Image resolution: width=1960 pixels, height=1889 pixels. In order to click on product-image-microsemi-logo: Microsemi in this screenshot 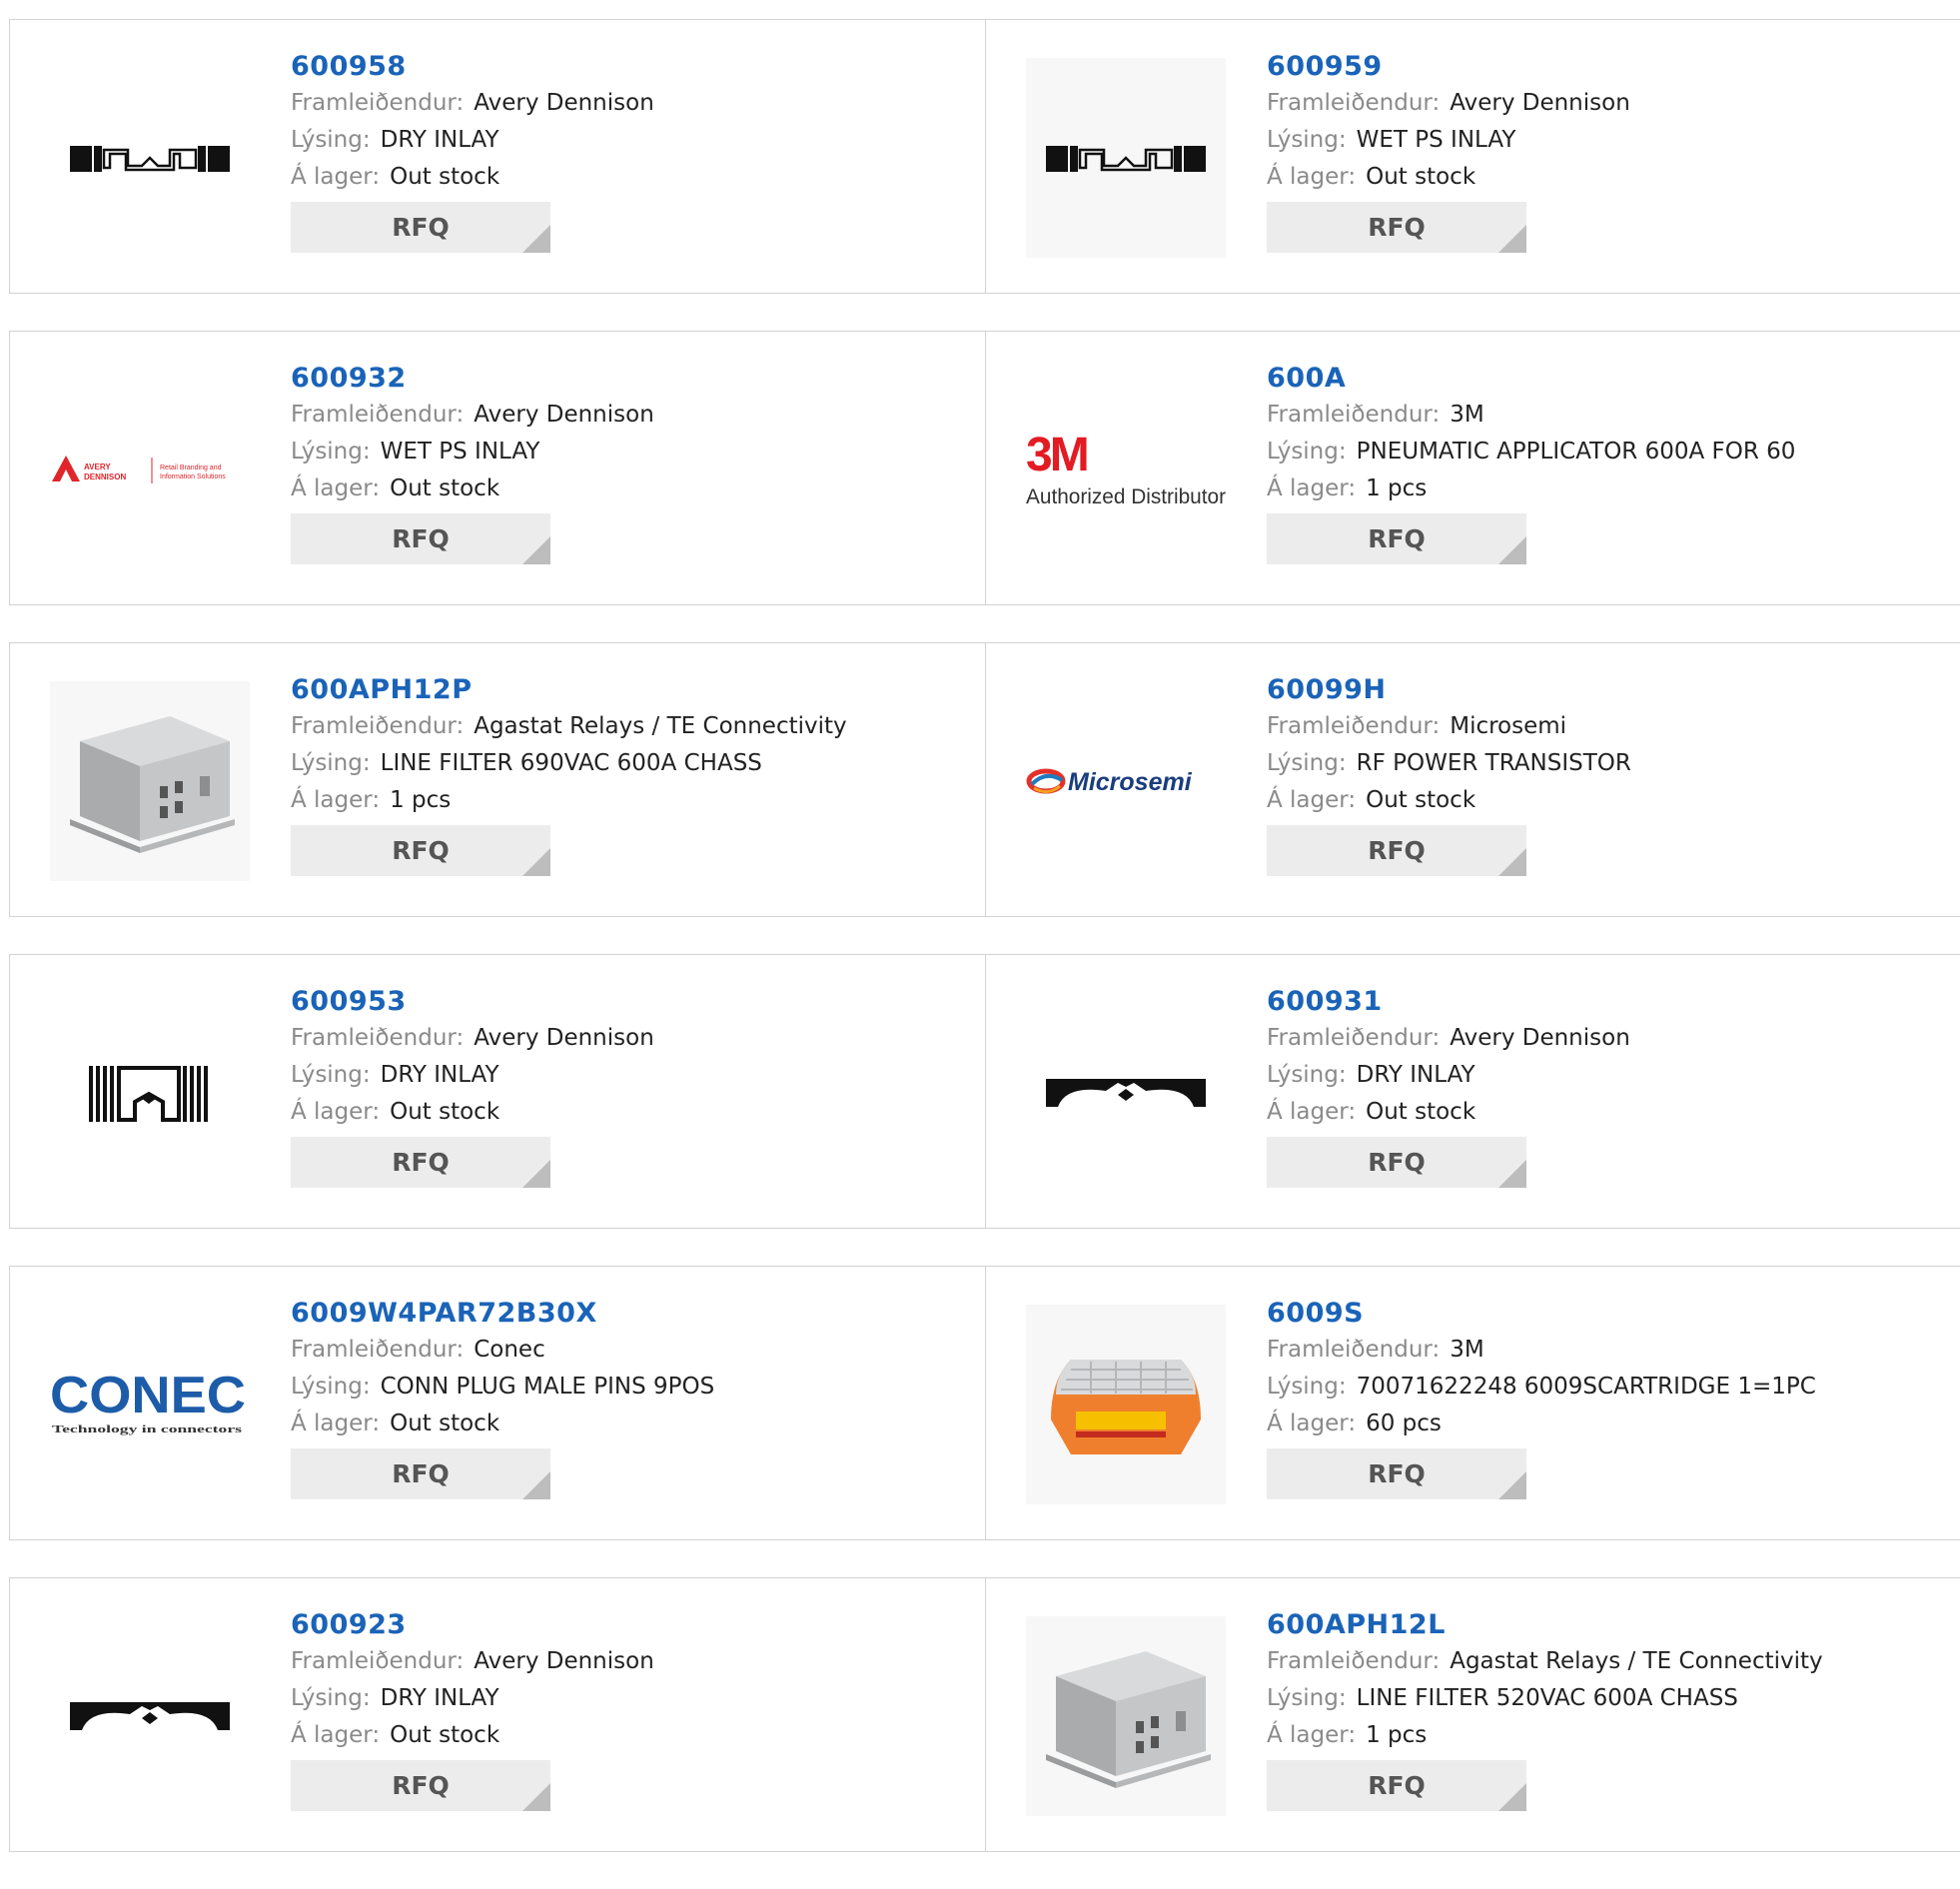, I will do `click(1126, 781)`.